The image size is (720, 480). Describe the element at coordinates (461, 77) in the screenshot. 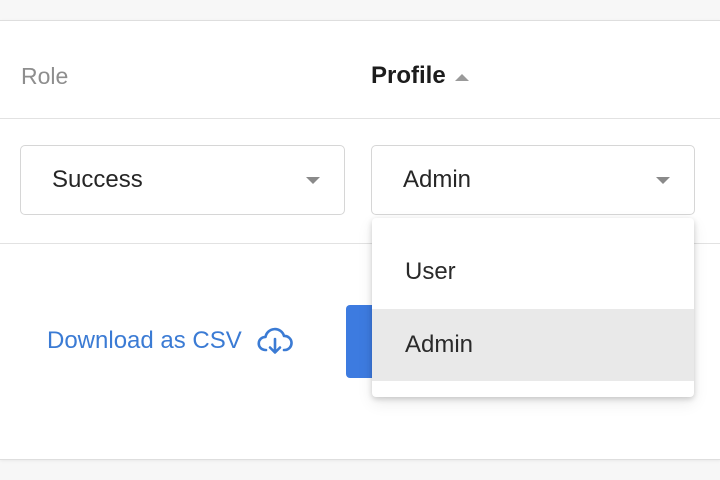

I see `sort-ascending-icon` at that location.